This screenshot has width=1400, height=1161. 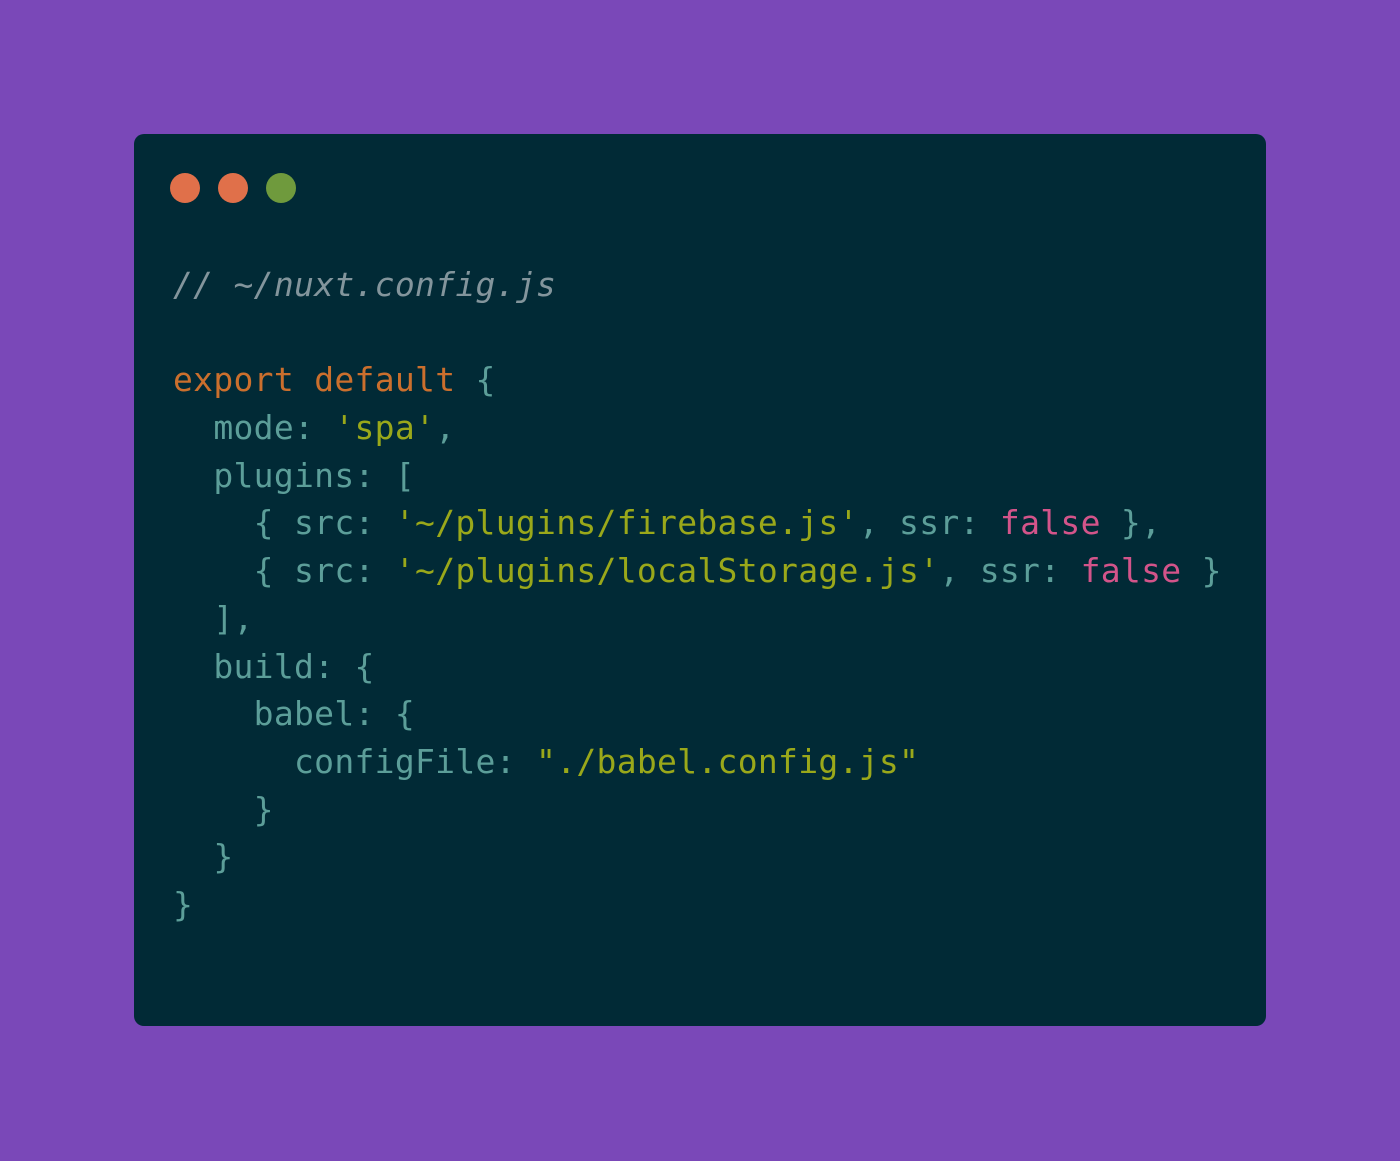 What do you see at coordinates (697, 285) in the screenshot?
I see `code-line: // ~/nuxt.config.js` at bounding box center [697, 285].